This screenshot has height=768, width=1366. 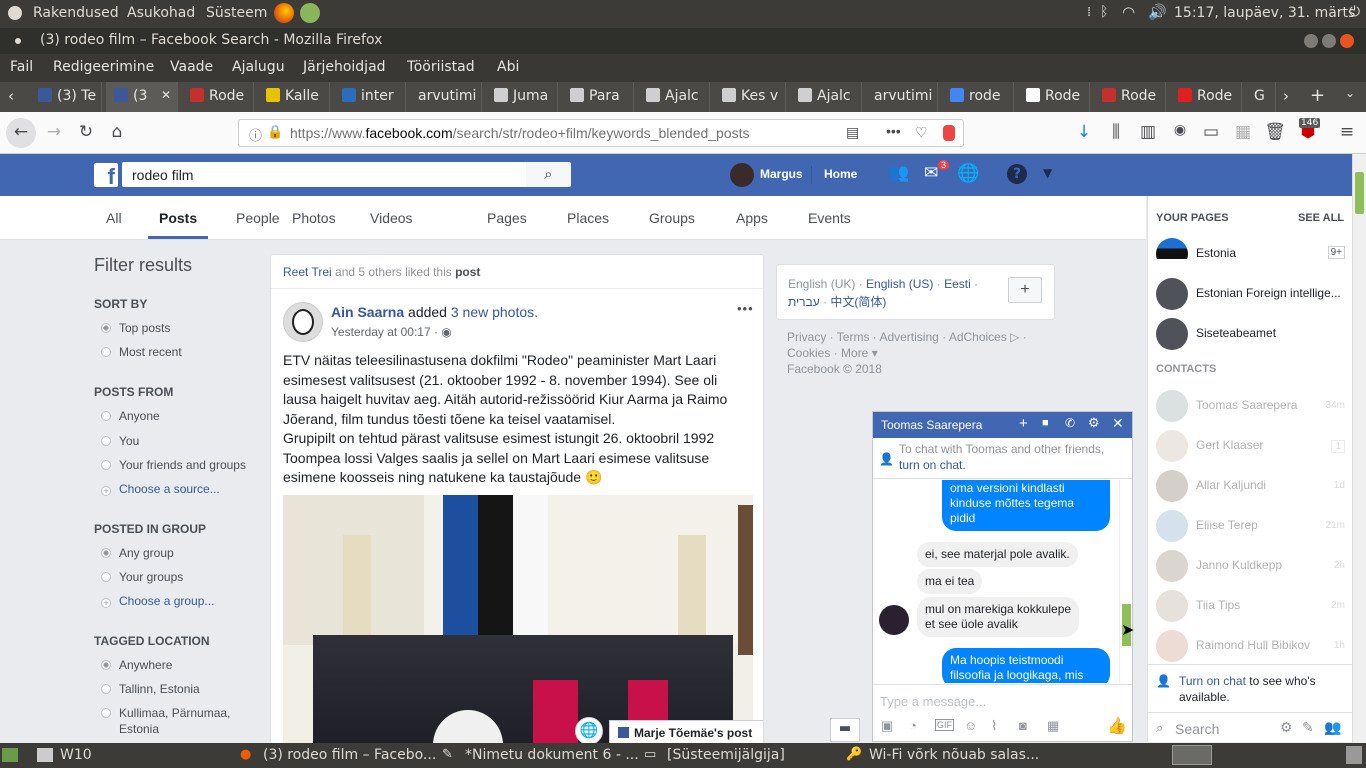 What do you see at coordinates (150, 689) in the screenshot?
I see `radio-tallinn: Tallinn, Estonia` at bounding box center [150, 689].